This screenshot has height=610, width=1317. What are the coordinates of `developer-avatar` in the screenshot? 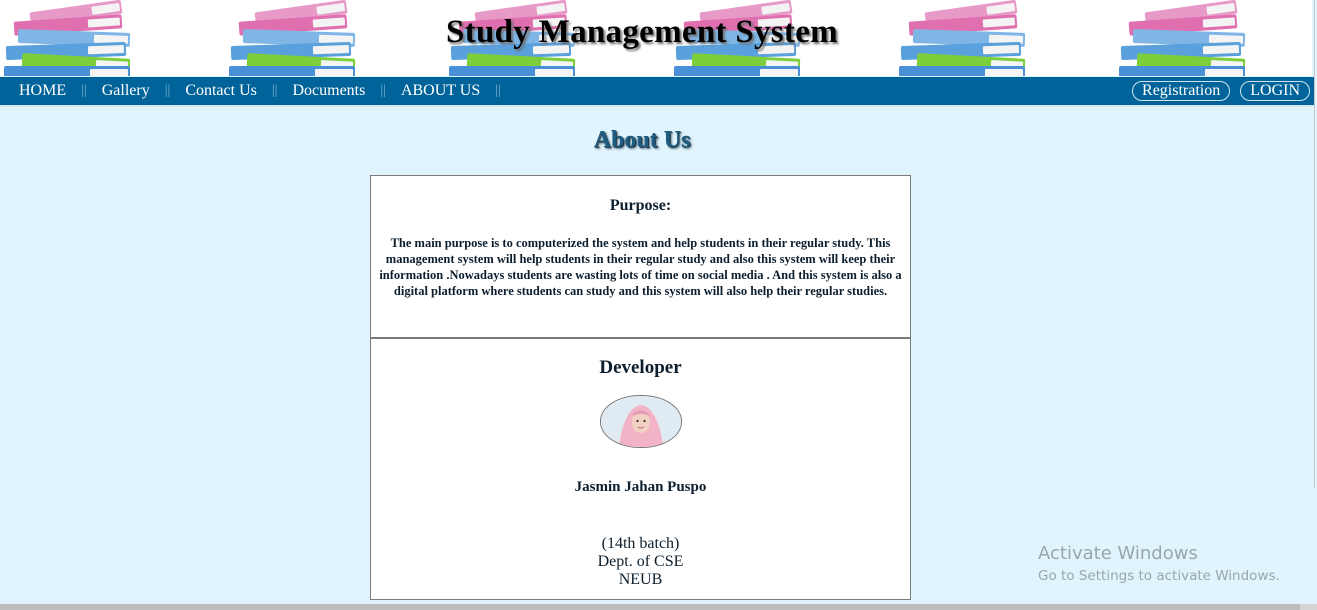 It's located at (640, 421).